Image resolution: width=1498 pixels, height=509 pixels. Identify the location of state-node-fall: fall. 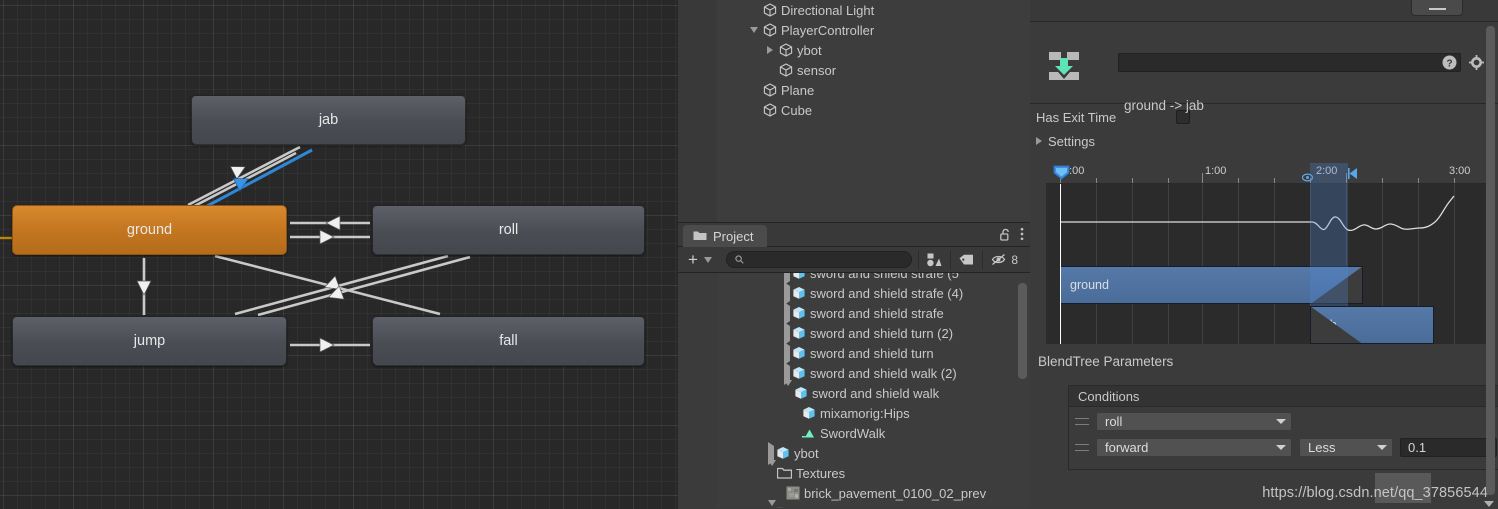
(508, 341).